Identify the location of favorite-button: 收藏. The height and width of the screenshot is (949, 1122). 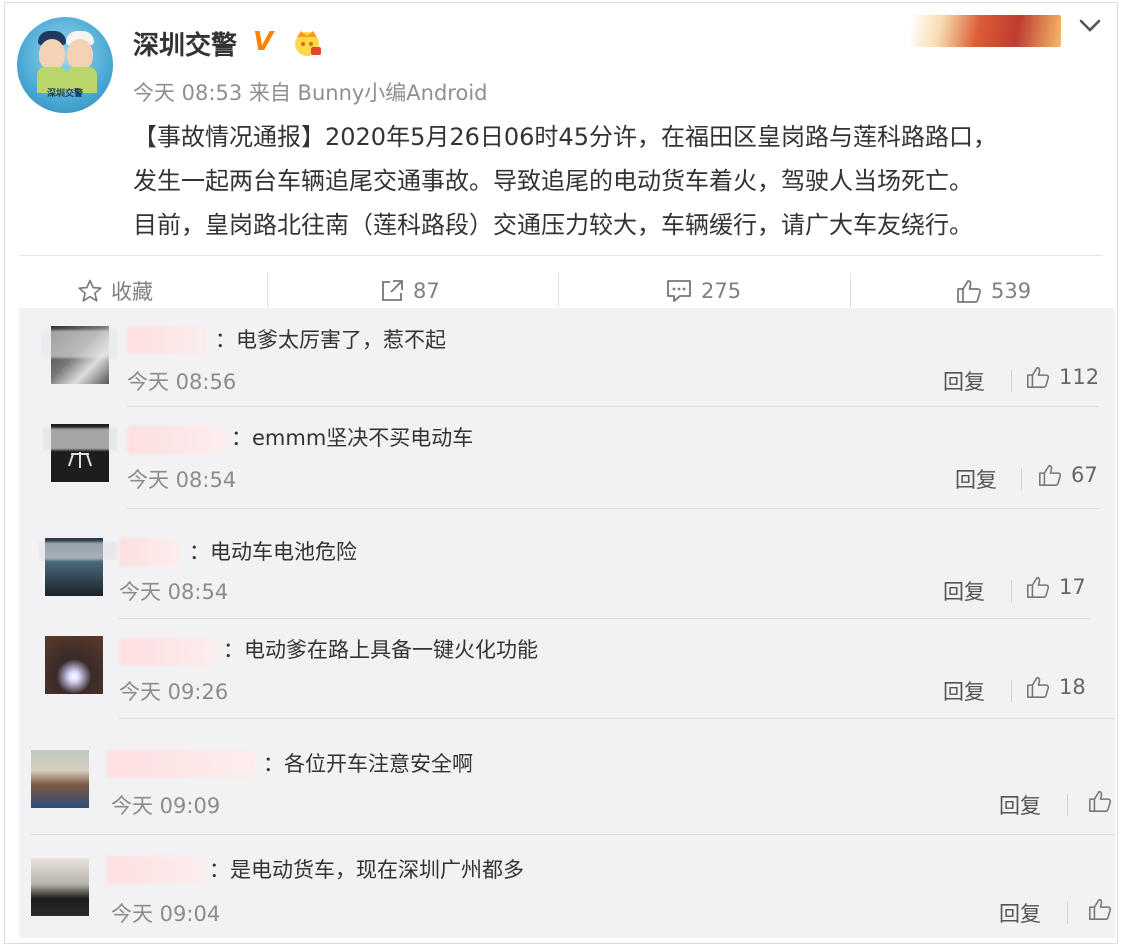
(115, 291).